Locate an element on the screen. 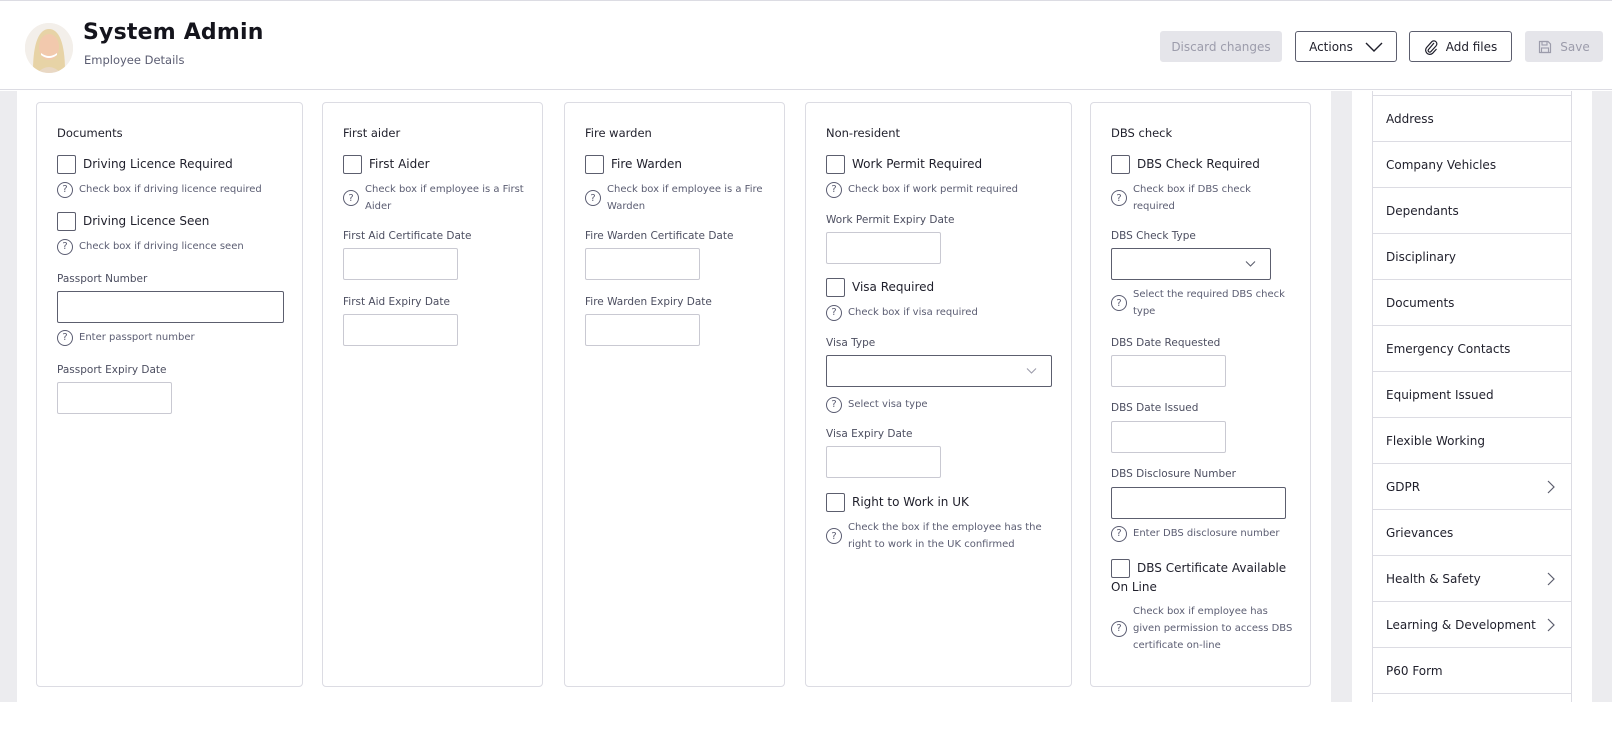 The image size is (1612, 739). nav-item-label: GDPR is located at coordinates (1403, 486).